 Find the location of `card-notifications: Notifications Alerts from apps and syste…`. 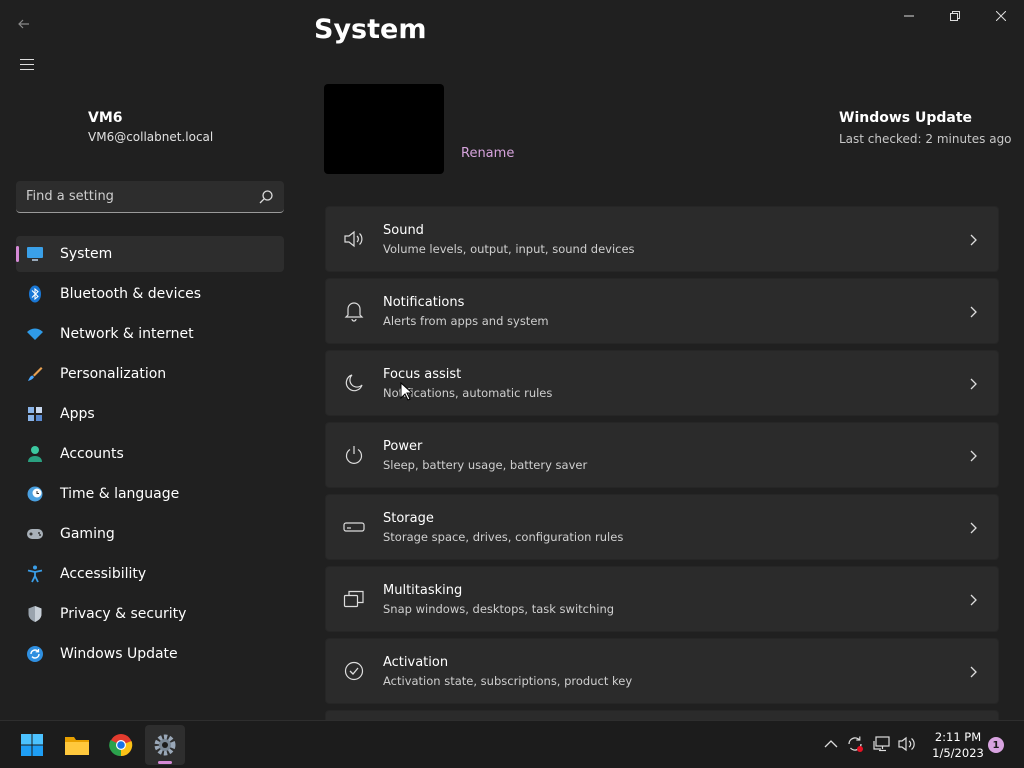

card-notifications: Notifications Alerts from apps and syste… is located at coordinates (662, 311).